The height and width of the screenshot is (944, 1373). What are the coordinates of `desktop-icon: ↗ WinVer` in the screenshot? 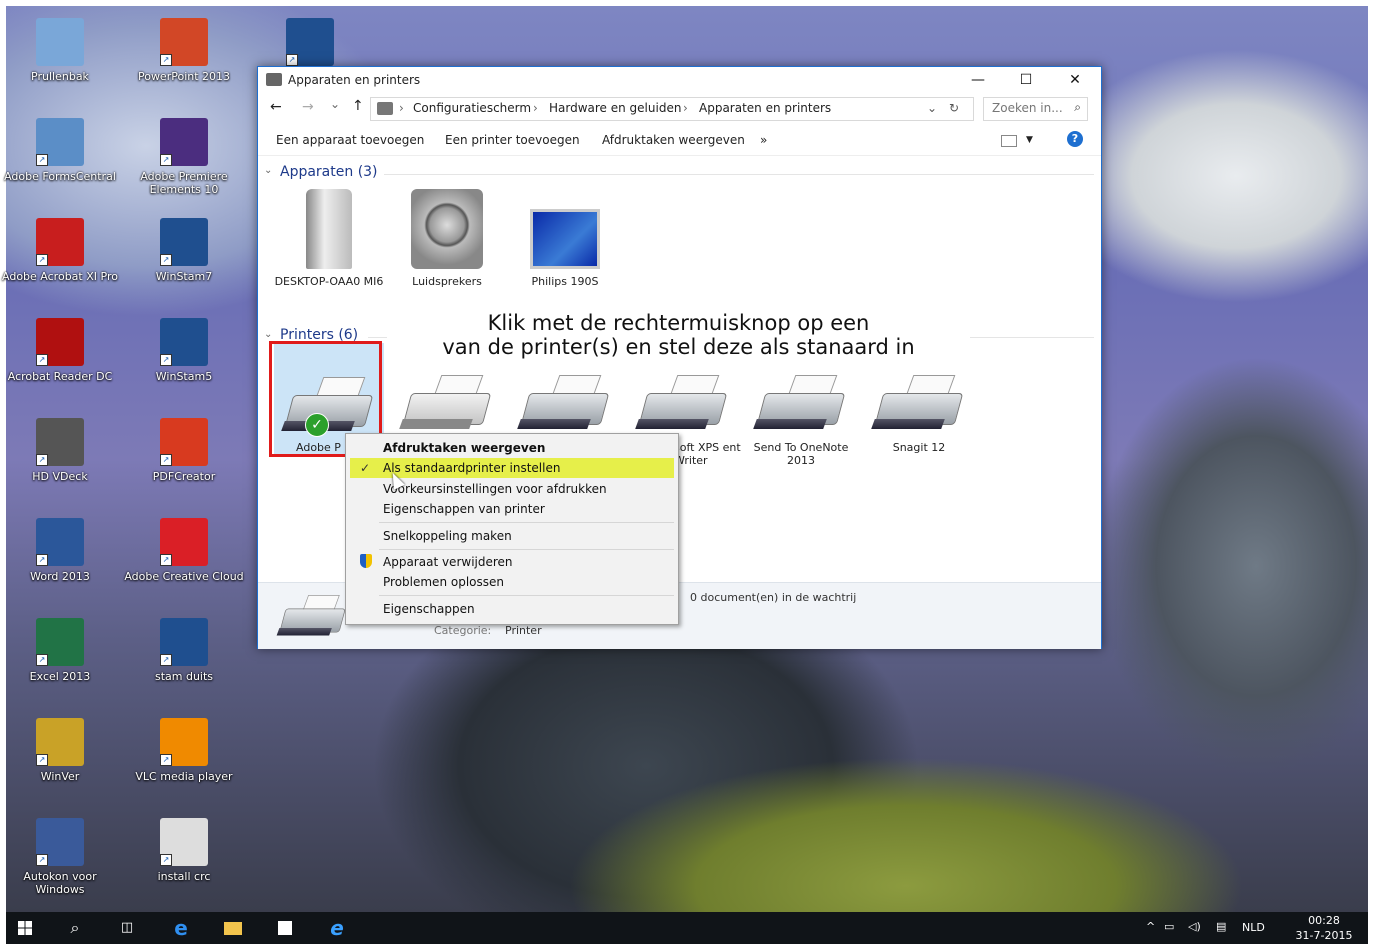 It's located at (60, 750).